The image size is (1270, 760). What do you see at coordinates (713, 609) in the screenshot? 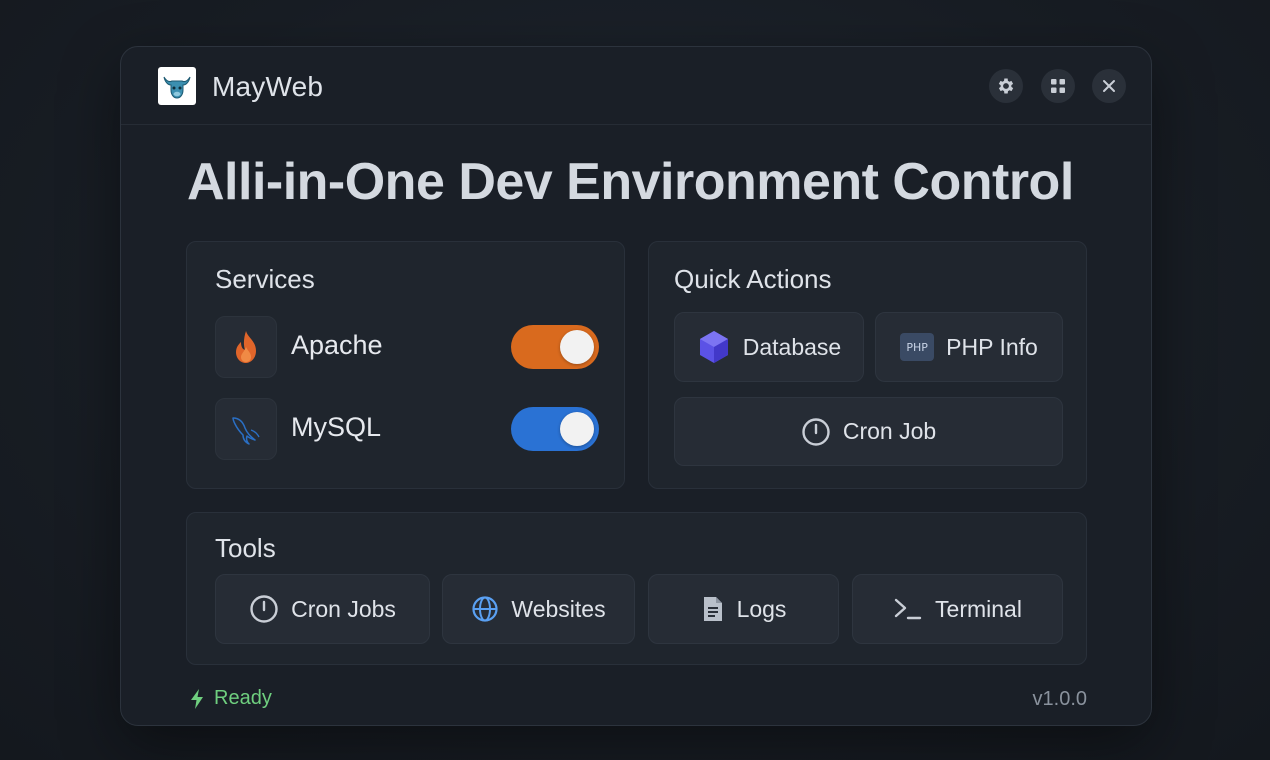
I see `document-icon` at bounding box center [713, 609].